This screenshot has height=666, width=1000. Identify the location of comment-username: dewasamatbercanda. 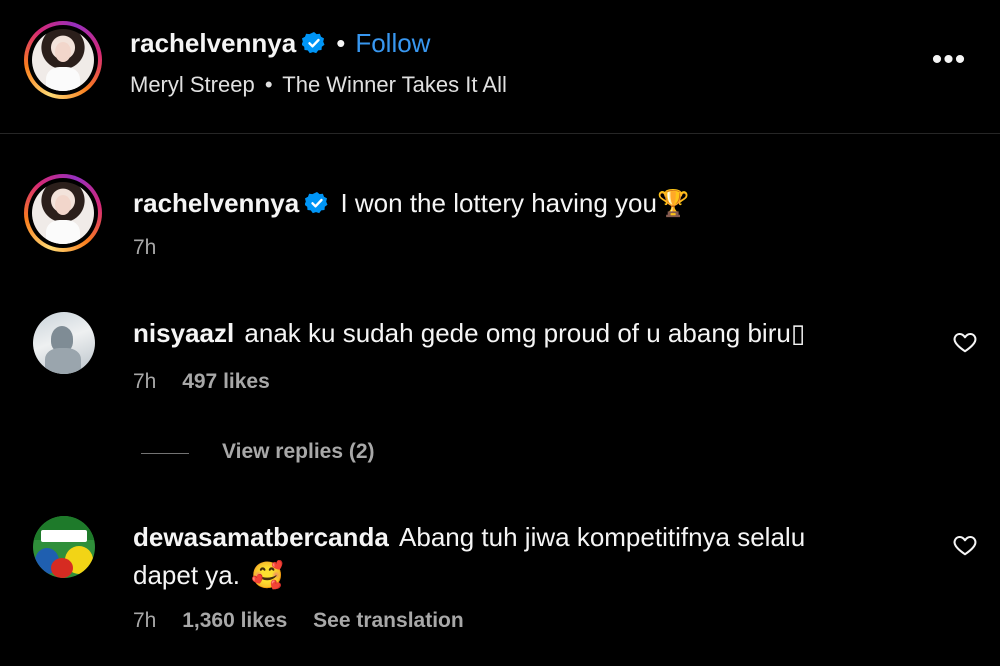
(261, 537).